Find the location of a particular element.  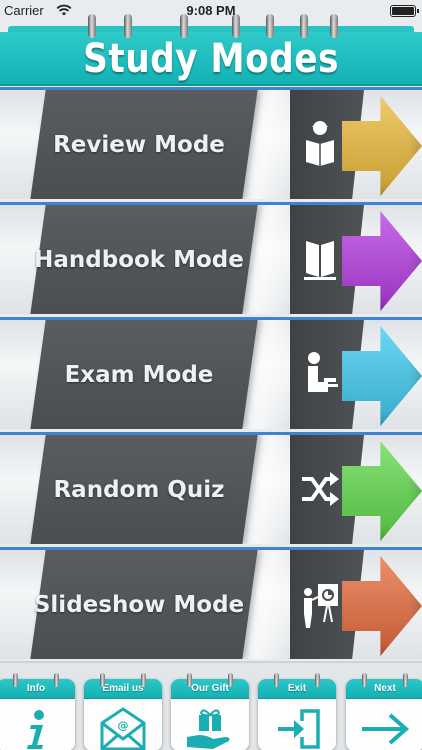

mode-row-exam: Exam Mode is located at coordinates (211, 373).